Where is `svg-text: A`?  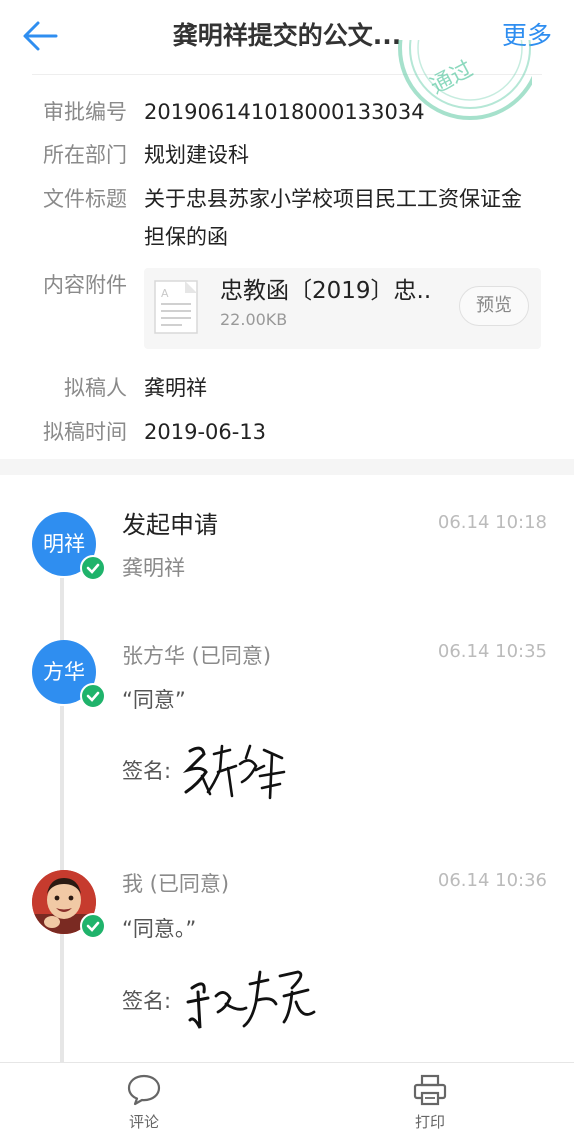
svg-text: A is located at coordinates (165, 293).